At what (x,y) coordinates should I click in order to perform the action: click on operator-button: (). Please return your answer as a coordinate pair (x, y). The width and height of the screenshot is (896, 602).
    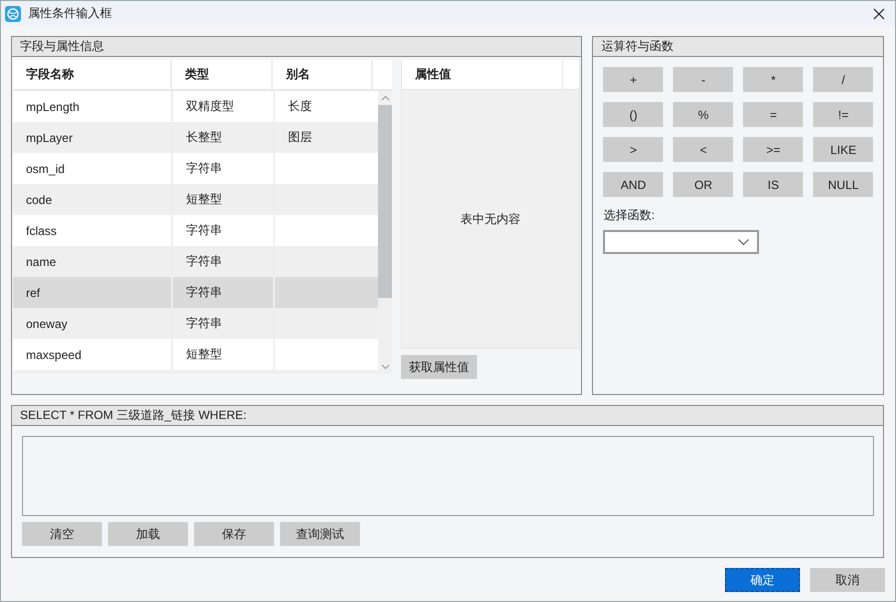
    Looking at the image, I should click on (633, 114).